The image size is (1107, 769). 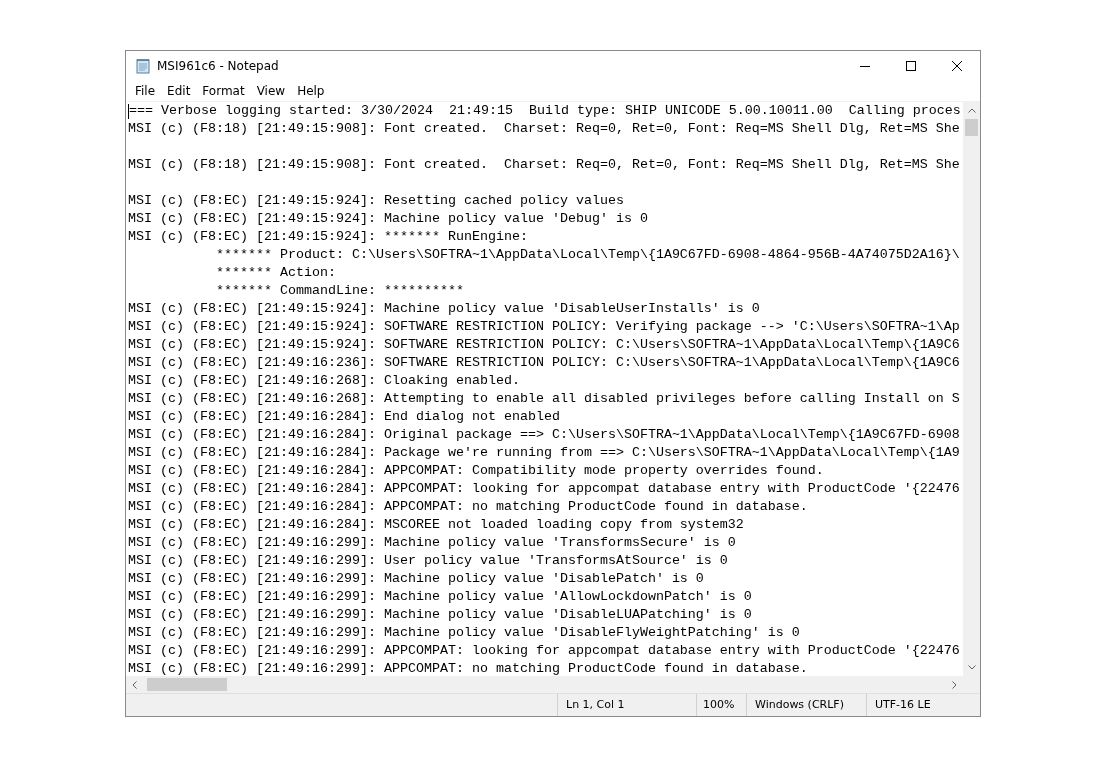 What do you see at coordinates (544, 363) in the screenshot?
I see `log-line: MSI (c) (F8:EC) [21:49:16:236]: SOFTWARE RESTRICTION POLICY: C:\Users\SOFTRA~1\AppData\Local\Temp\{1A9C6` at bounding box center [544, 363].